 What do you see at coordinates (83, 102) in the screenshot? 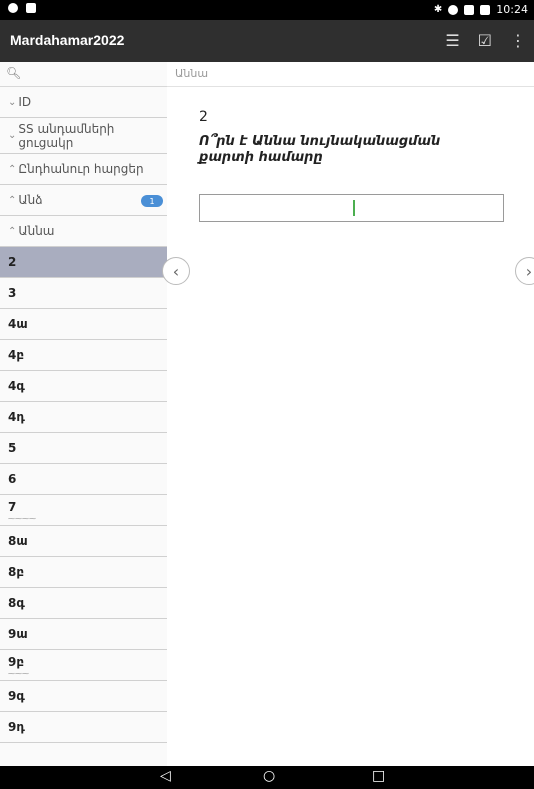
I see `sidebar-item-id: ⌄ ID` at bounding box center [83, 102].